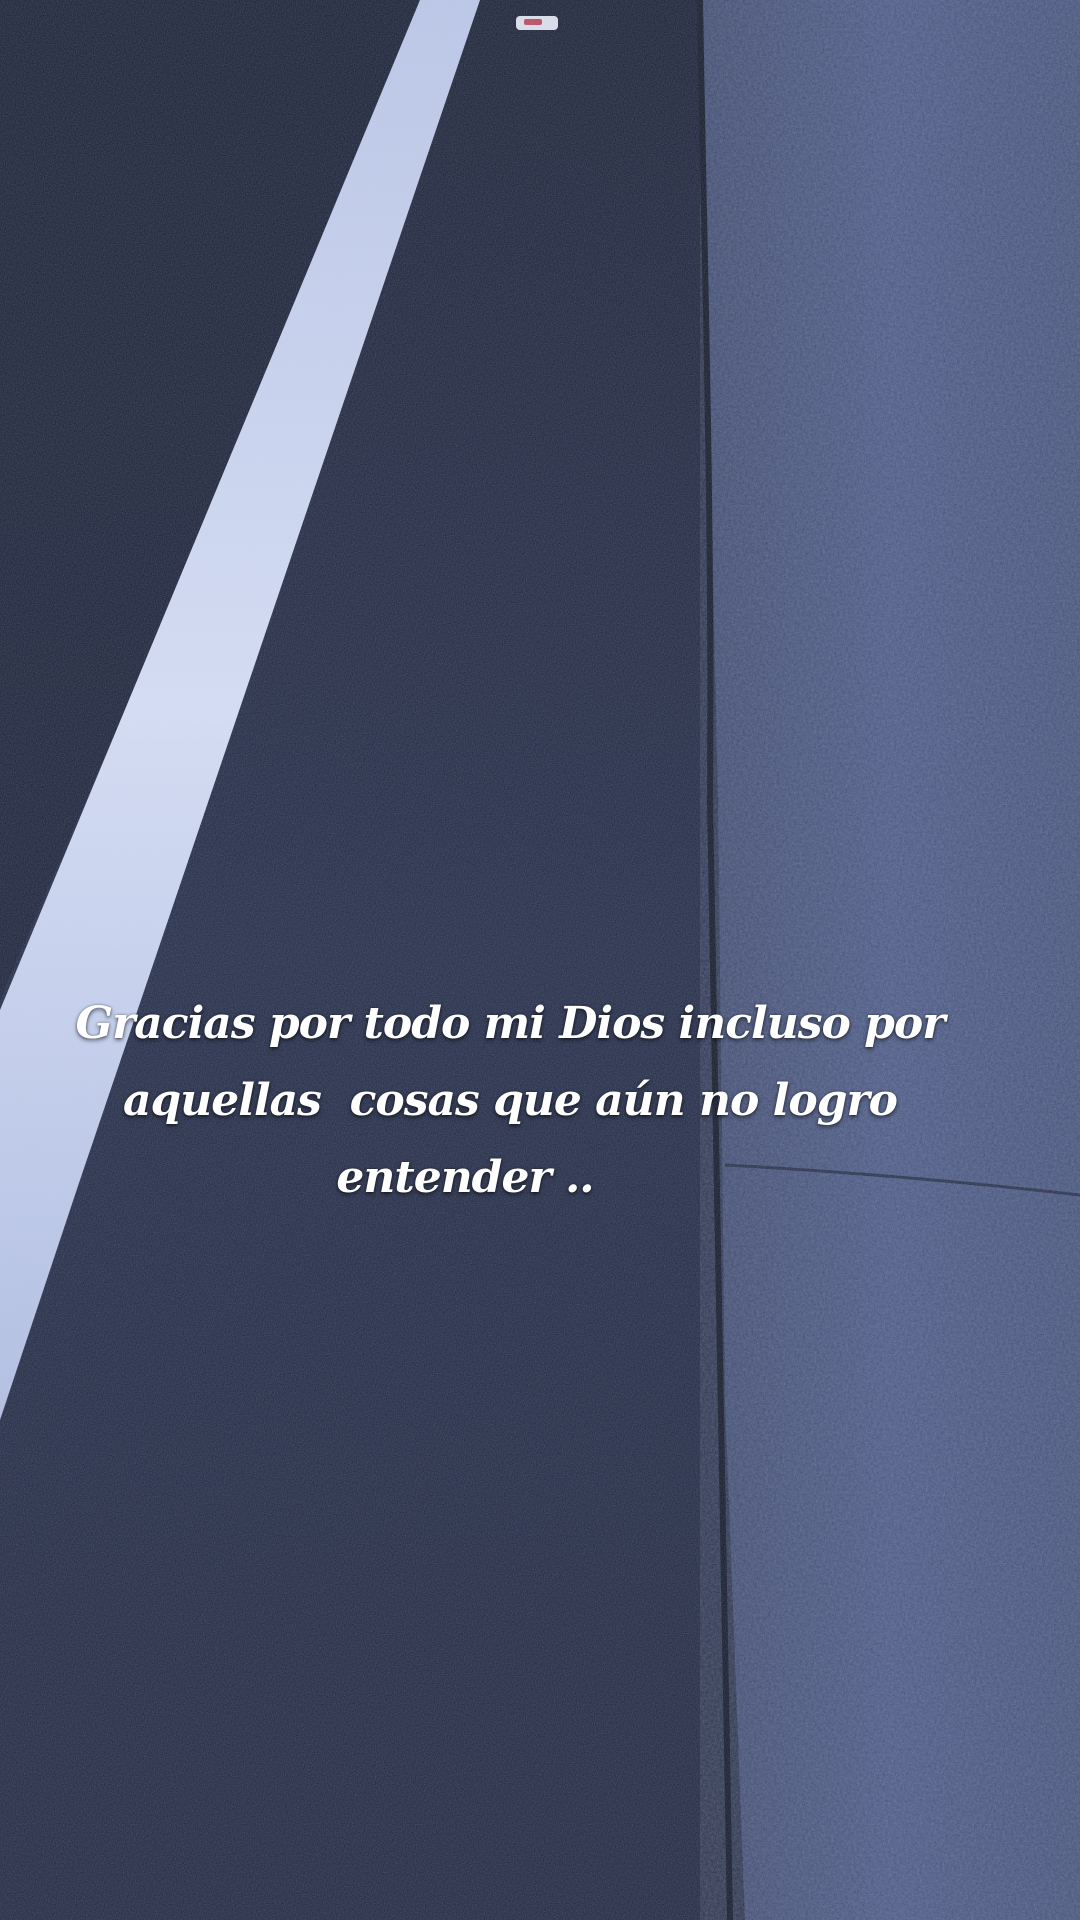 The image size is (1080, 1920). What do you see at coordinates (510, 1100) in the screenshot?
I see `caption-line-2: aquellas cosas que aún no logro` at bounding box center [510, 1100].